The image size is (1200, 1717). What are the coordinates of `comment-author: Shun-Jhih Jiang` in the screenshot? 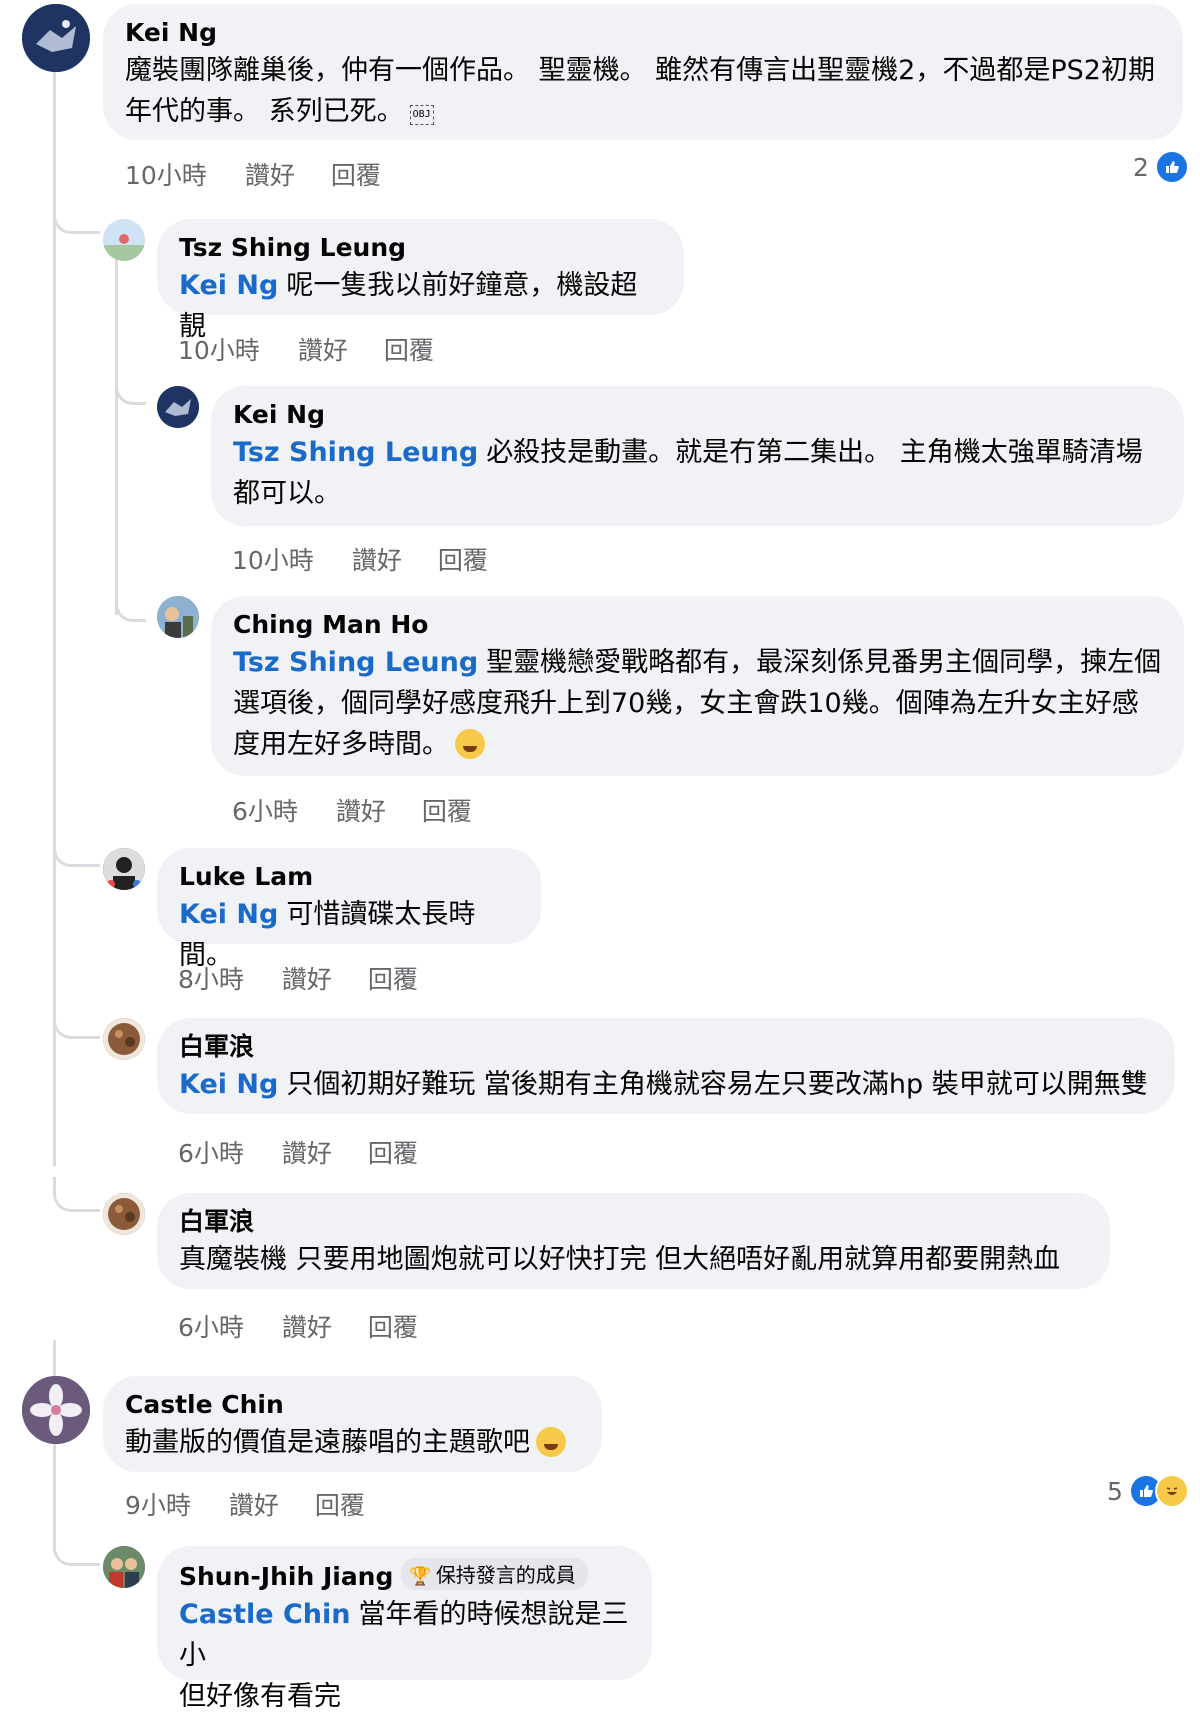 It's located at (286, 1577).